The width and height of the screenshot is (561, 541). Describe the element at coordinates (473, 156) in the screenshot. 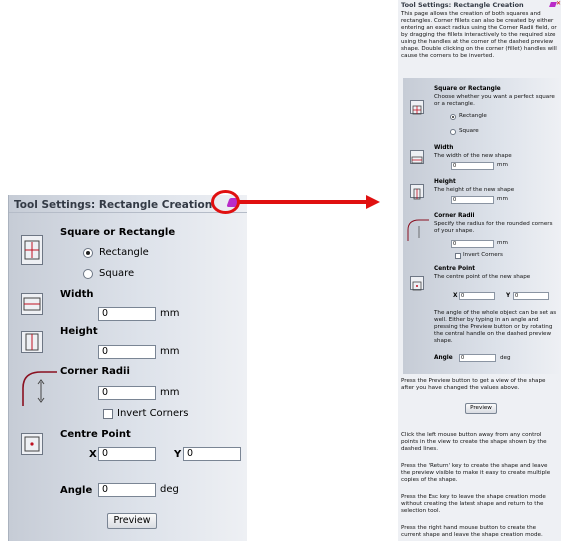

I see `help-text: The width of the new shape` at that location.